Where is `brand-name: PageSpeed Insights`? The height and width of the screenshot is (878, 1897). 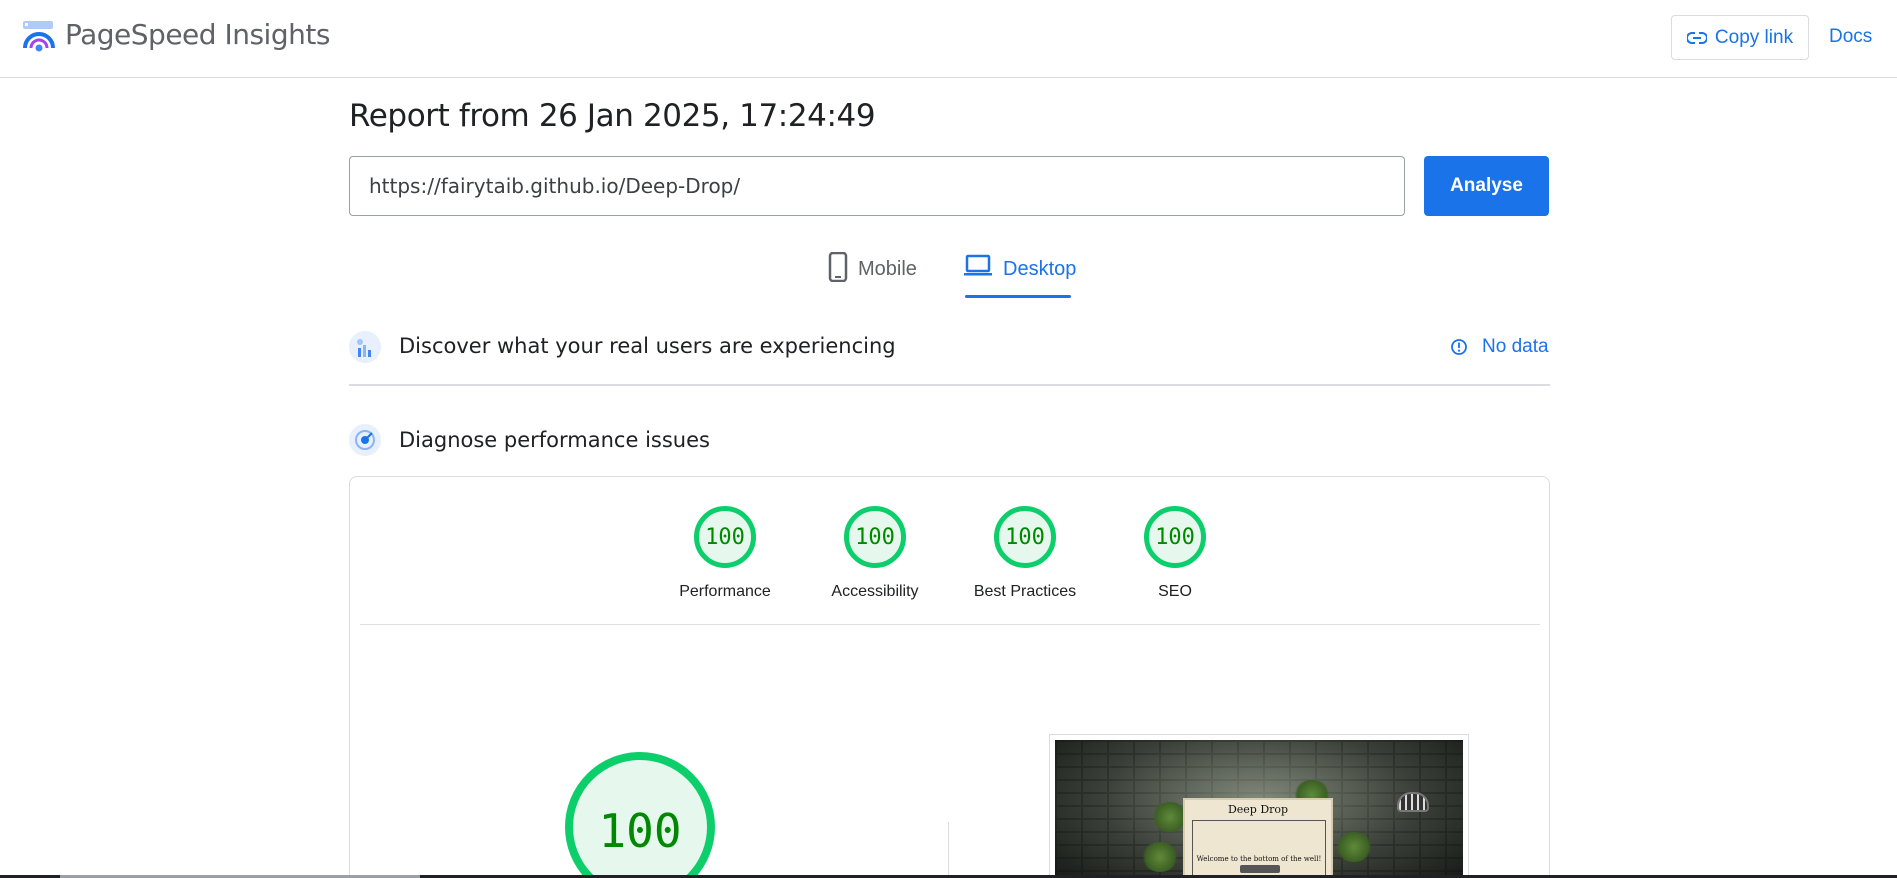
brand-name: PageSpeed Insights is located at coordinates (197, 34).